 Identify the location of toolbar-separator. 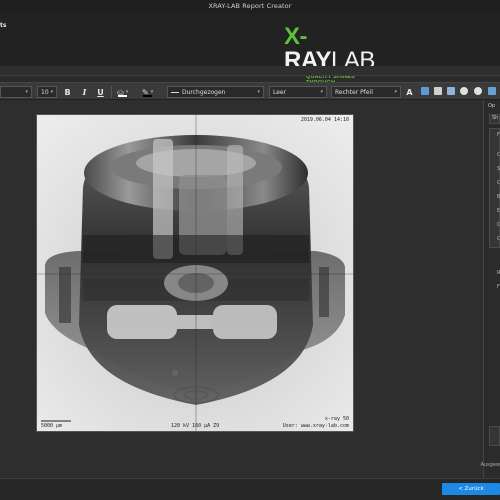
(111, 92).